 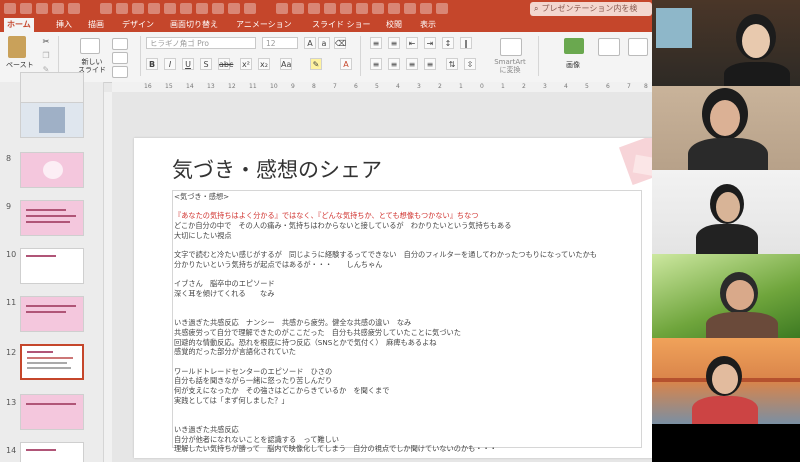 What do you see at coordinates (277, 169) in the screenshot?
I see `slide-title: 気づき・感想のシェア` at bounding box center [277, 169].